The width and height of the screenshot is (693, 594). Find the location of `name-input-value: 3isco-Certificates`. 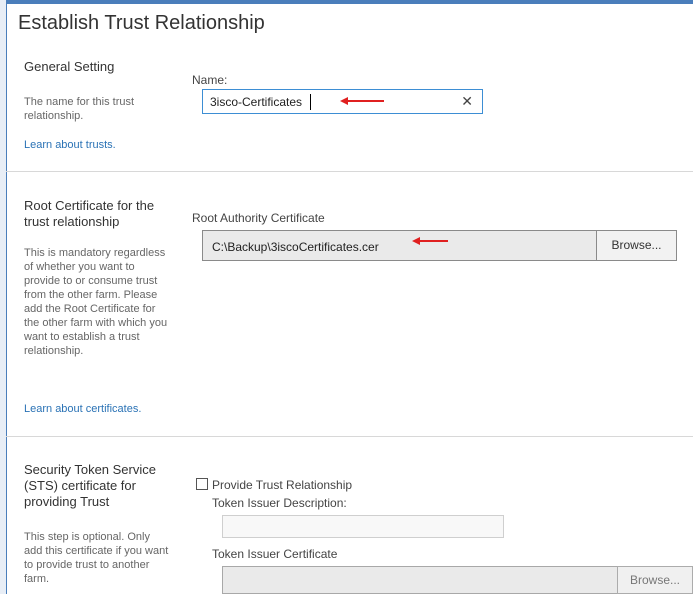

name-input-value: 3isco-Certificates is located at coordinates (256, 102).